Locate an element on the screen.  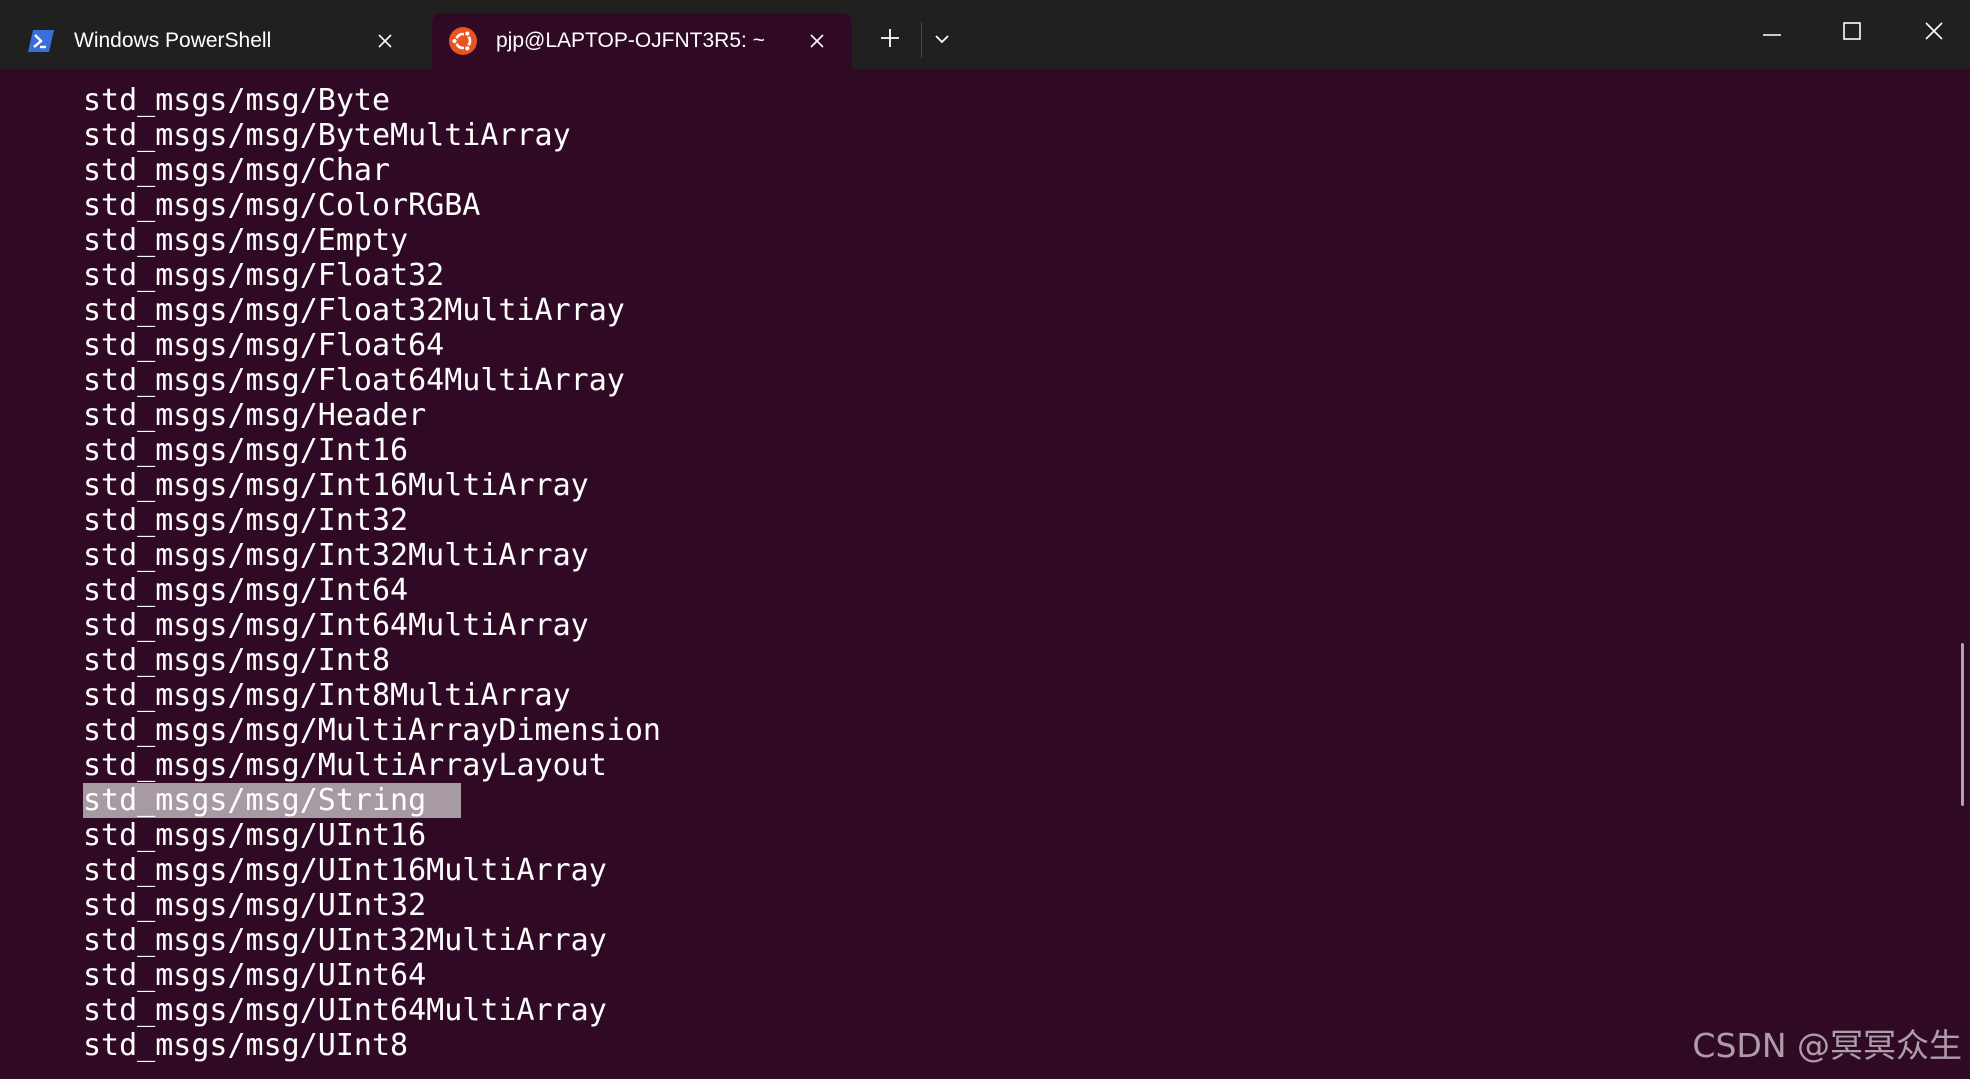
terminal-line: std_msgs/msg/UInt64MultiArray is located at coordinates (345, 1010).